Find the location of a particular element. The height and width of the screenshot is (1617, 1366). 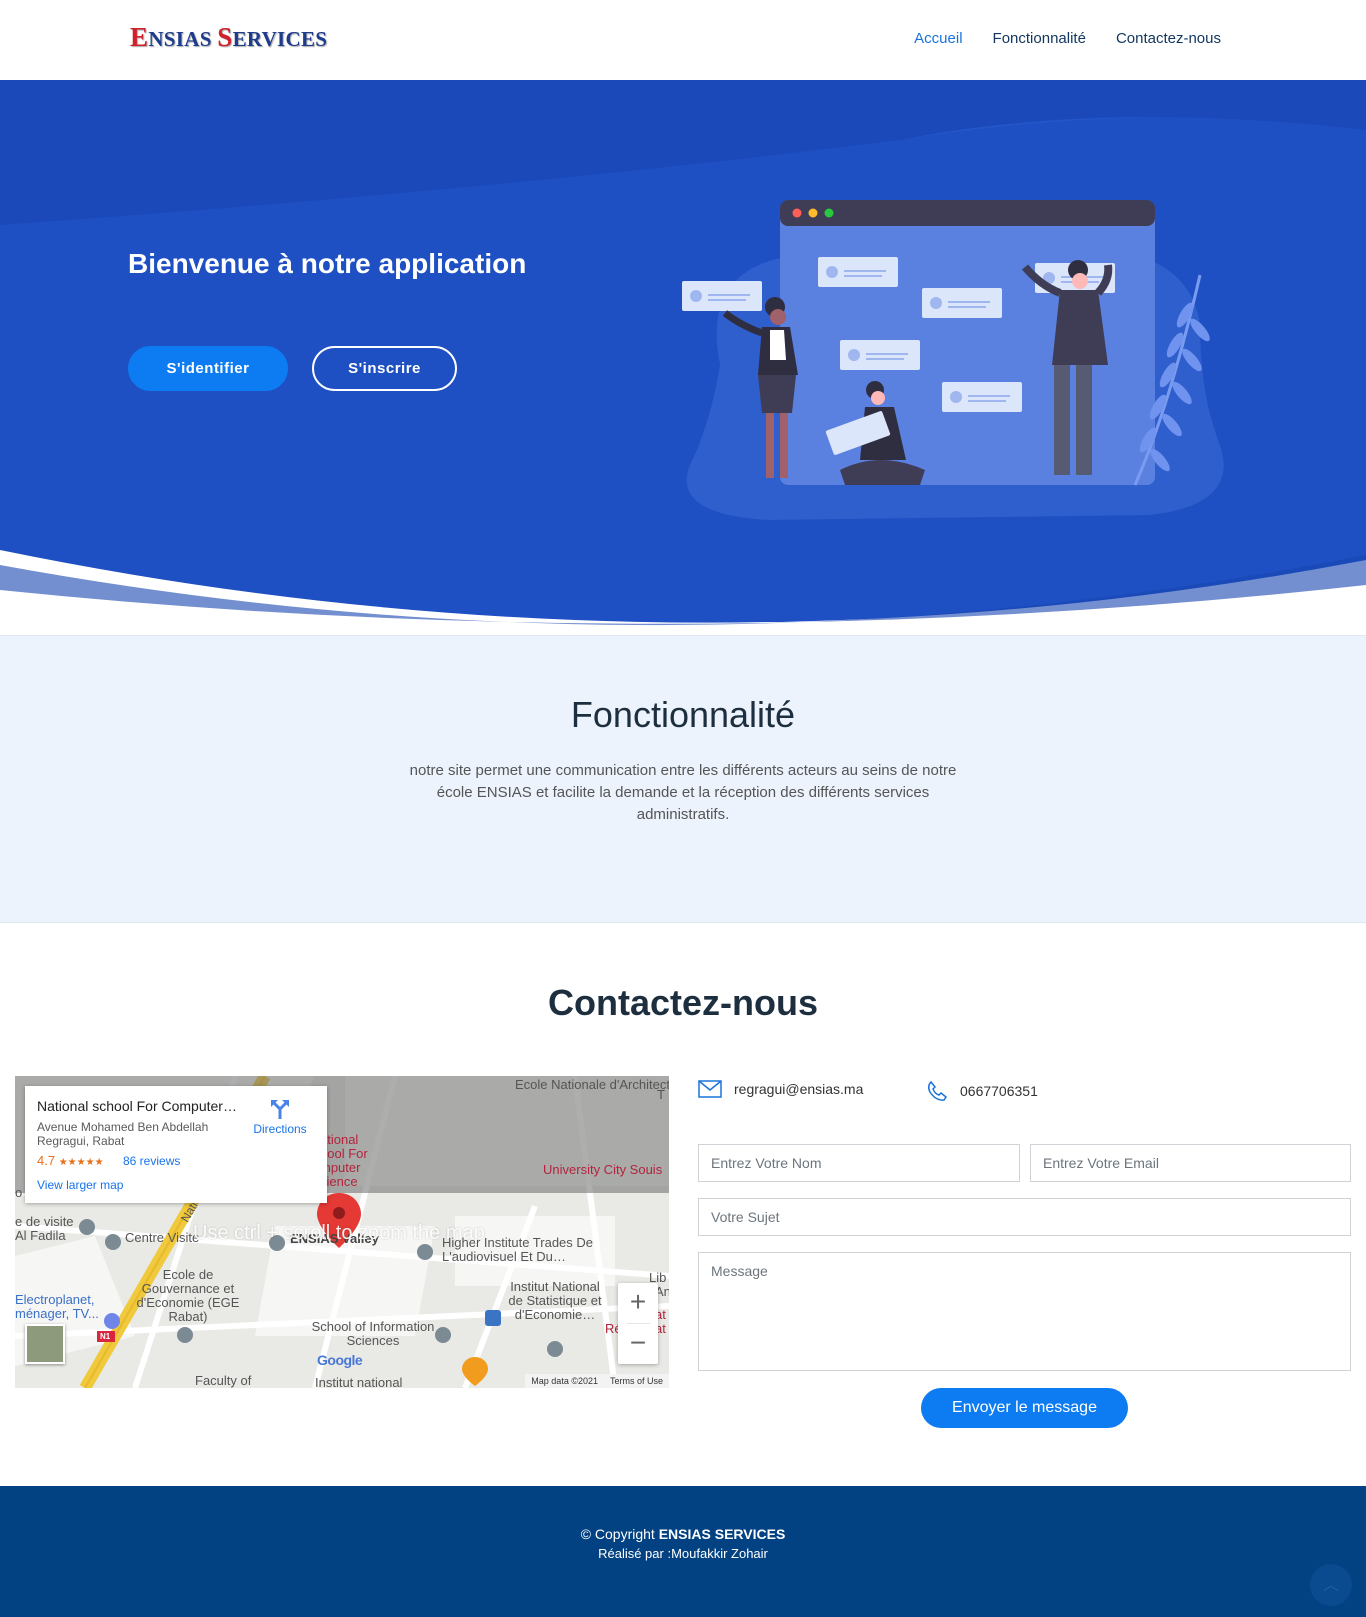

hero-title: Bienvenue à notre application is located at coordinates (327, 263).